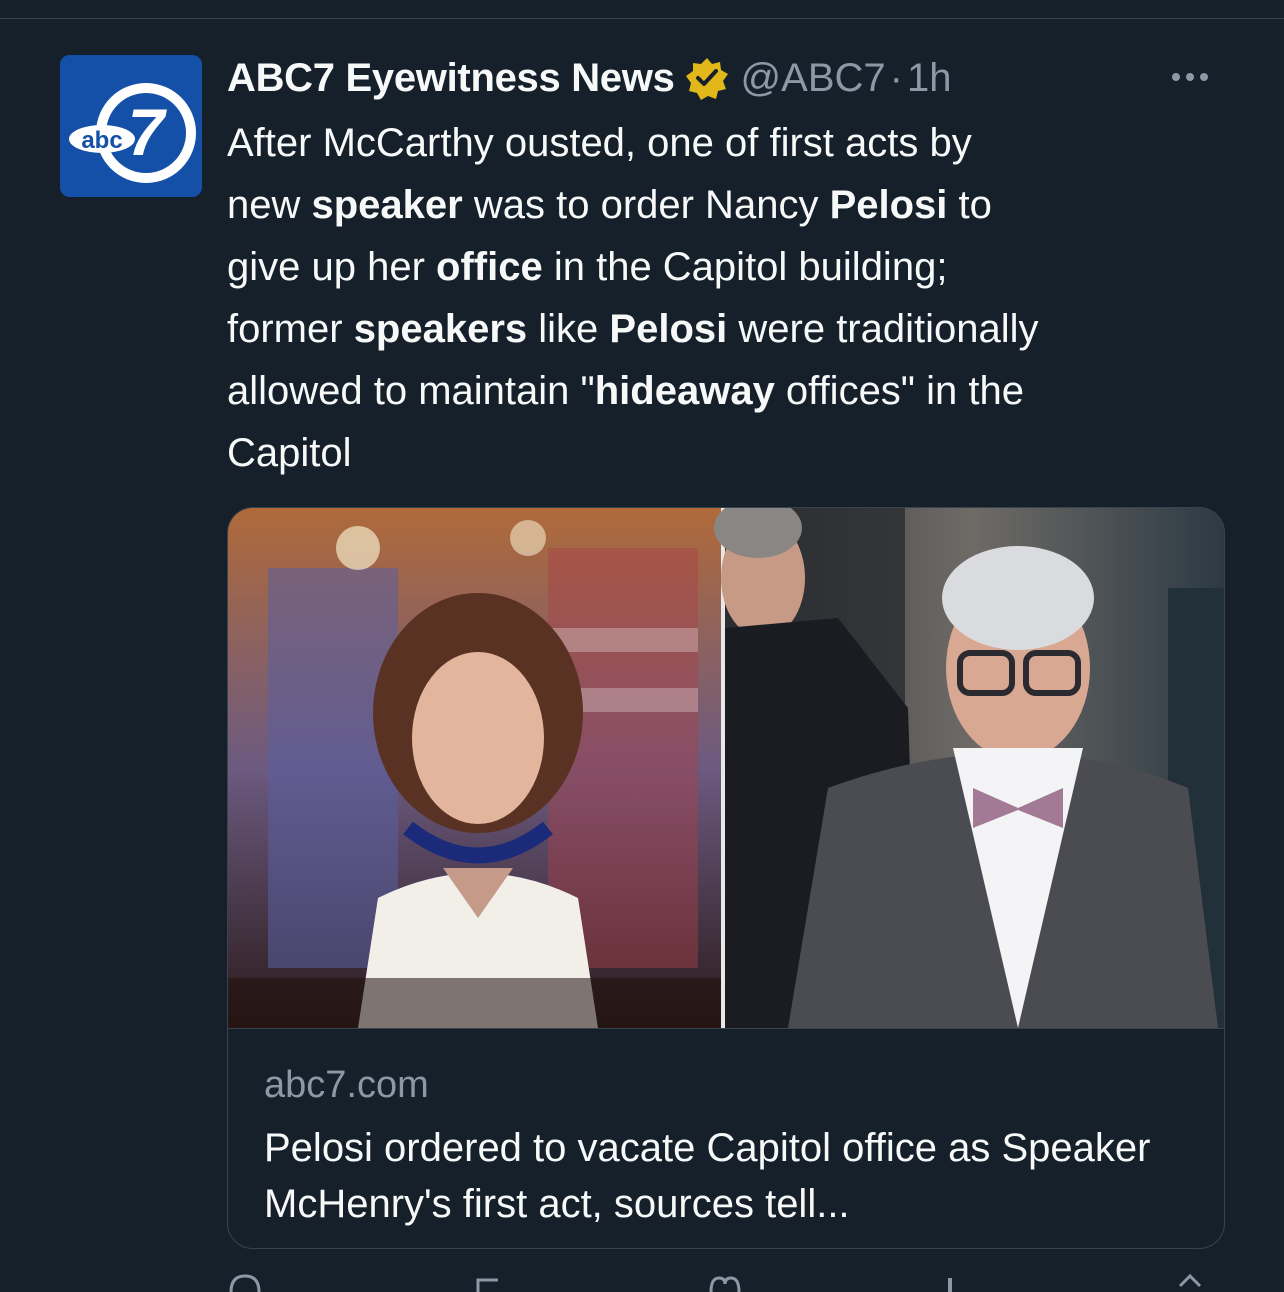 The height and width of the screenshot is (1292, 1284). What do you see at coordinates (440, 329) in the screenshot?
I see `highlighted-term: speakers` at bounding box center [440, 329].